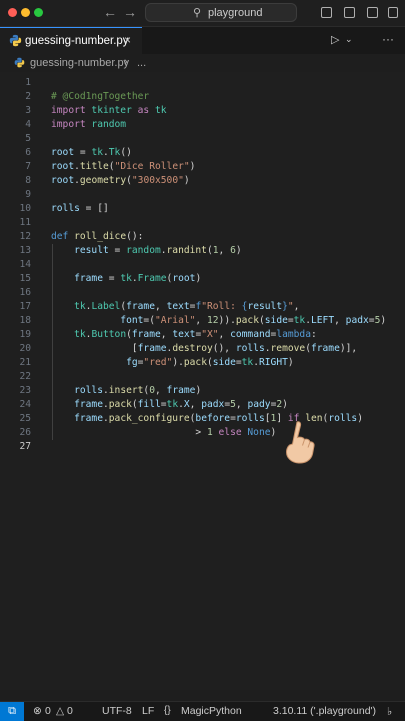 The width and height of the screenshot is (405, 721). I want to click on code-line: 22, so click(202, 377).